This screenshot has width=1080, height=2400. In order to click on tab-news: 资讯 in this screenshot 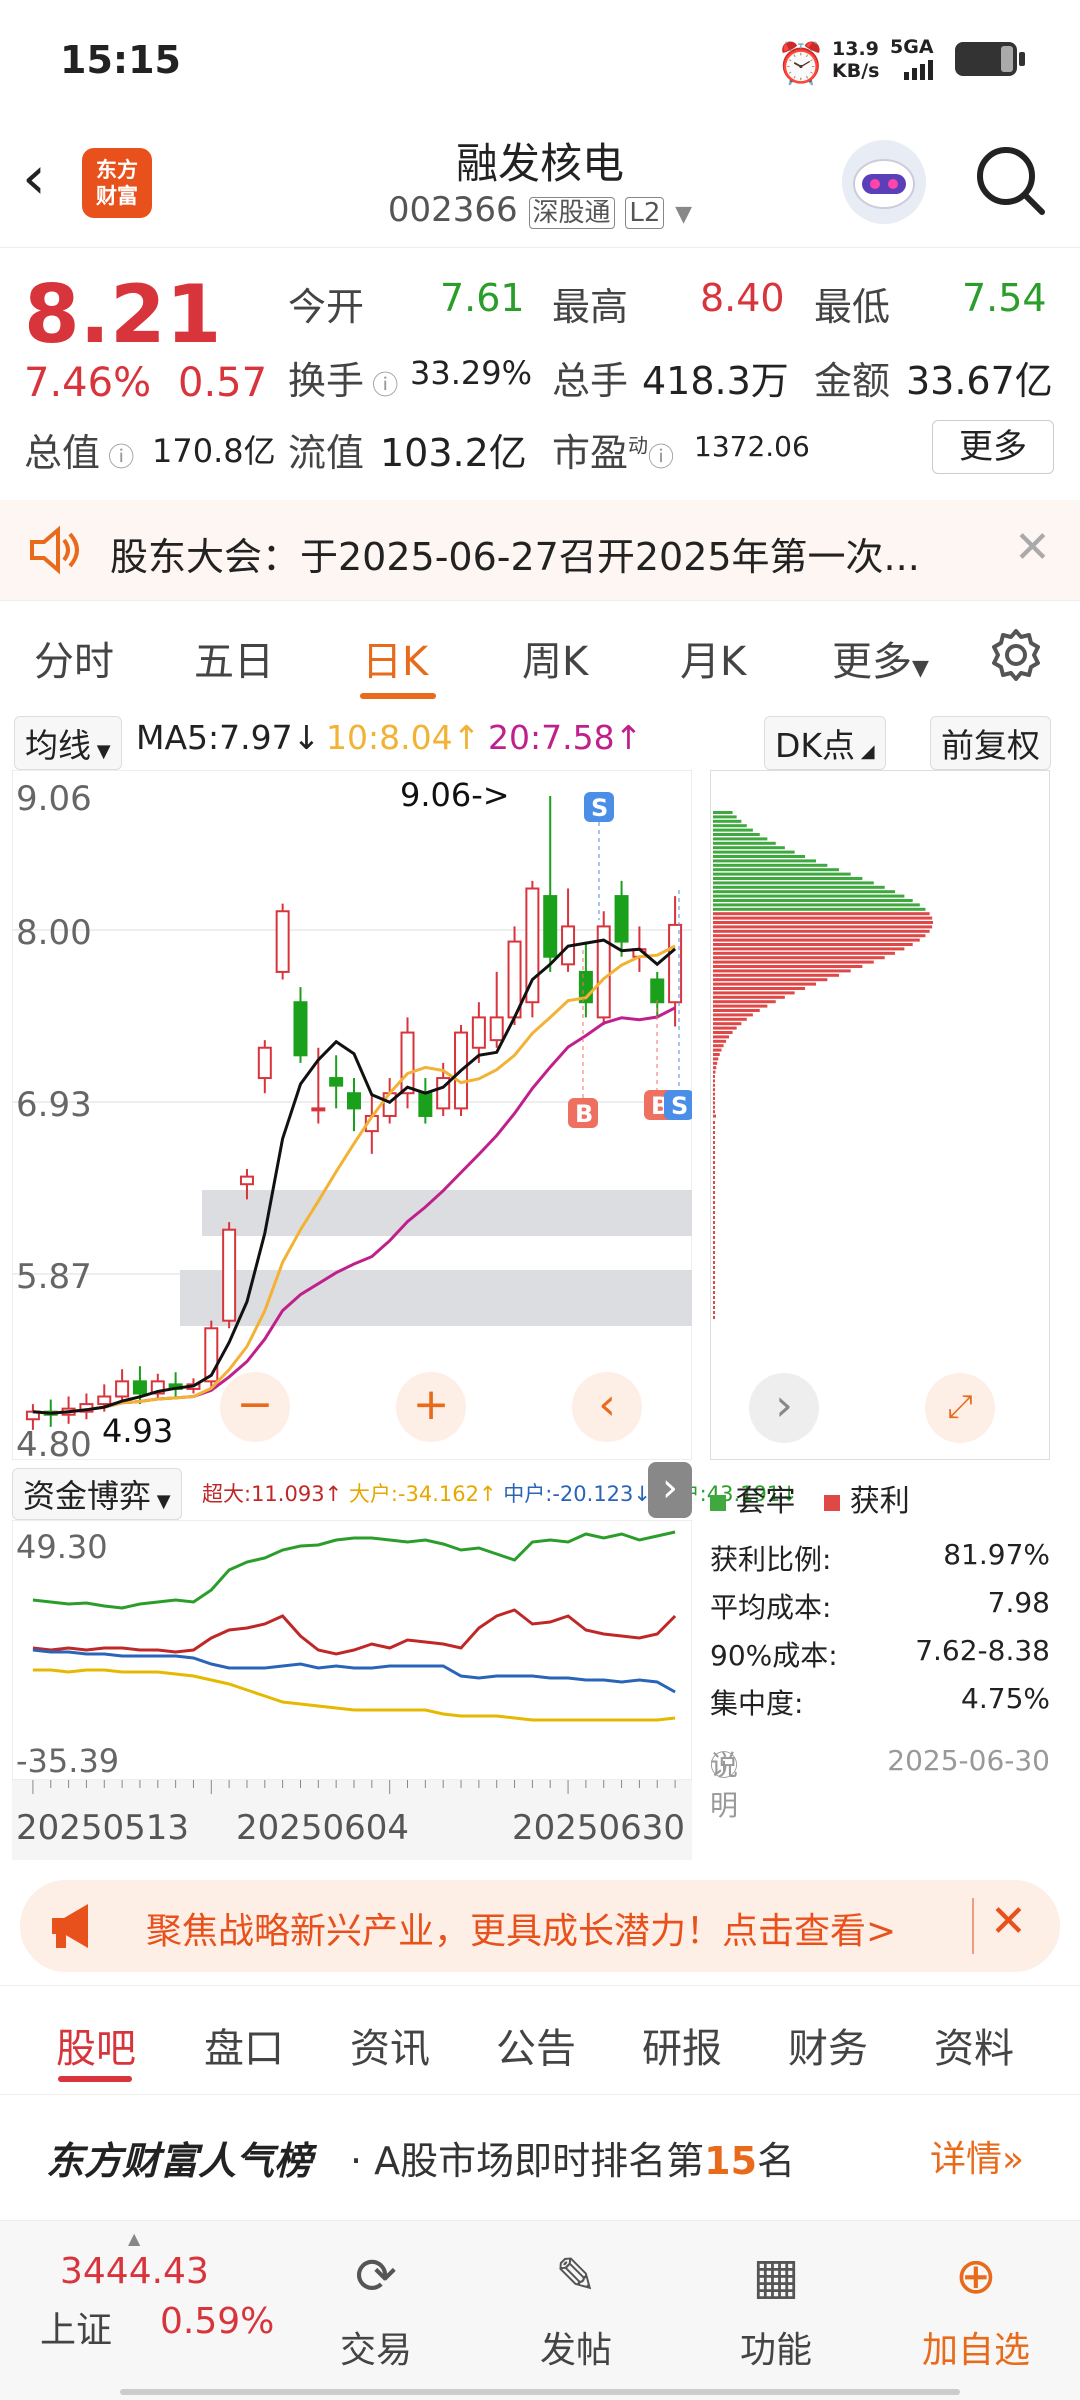, I will do `click(390, 2045)`.